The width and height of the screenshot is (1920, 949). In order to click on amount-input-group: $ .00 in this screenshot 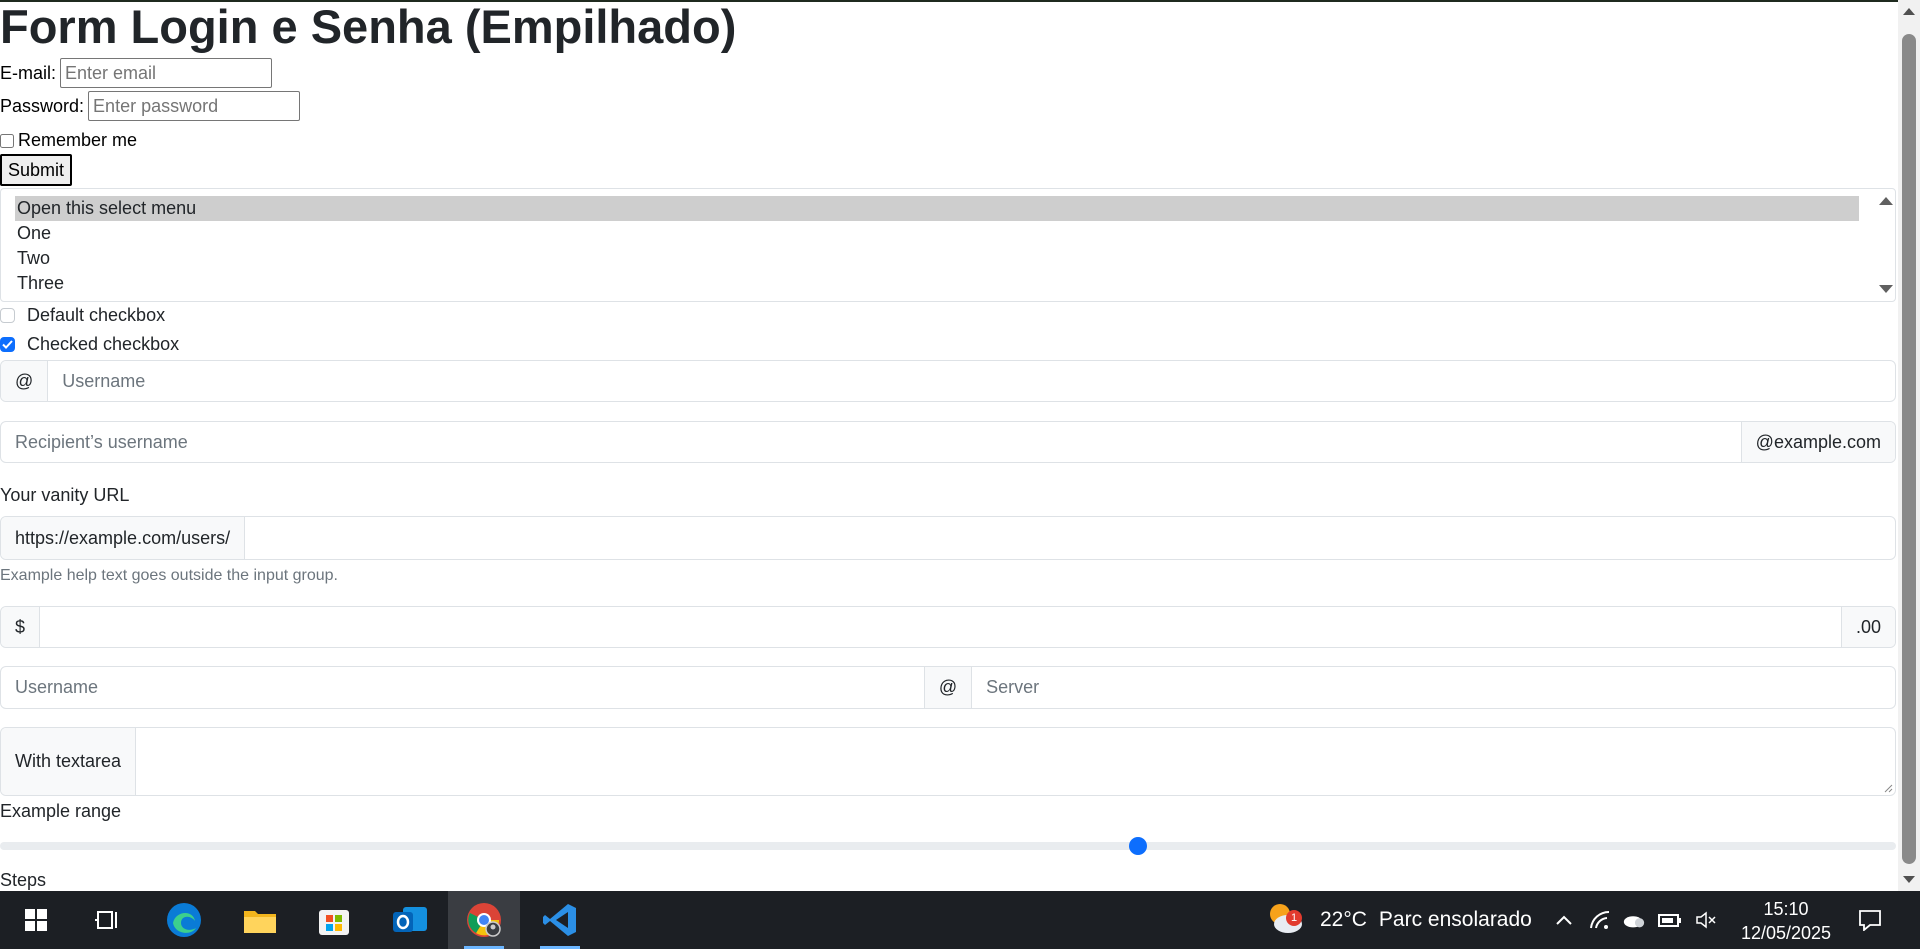, I will do `click(948, 627)`.